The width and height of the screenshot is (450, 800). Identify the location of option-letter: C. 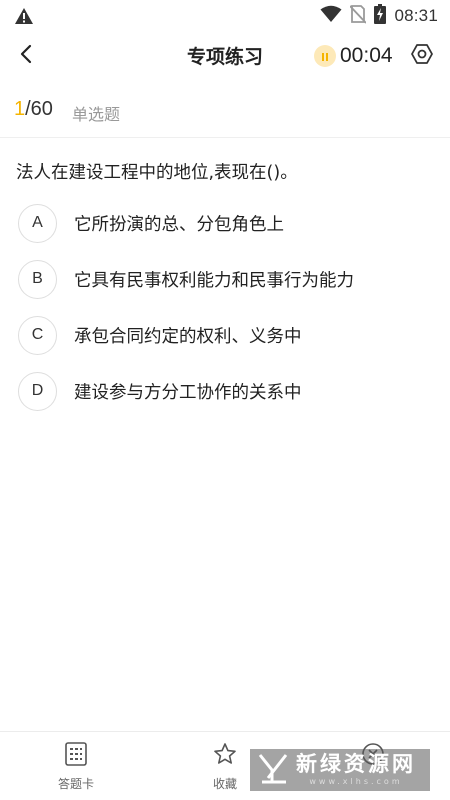
(37, 335).